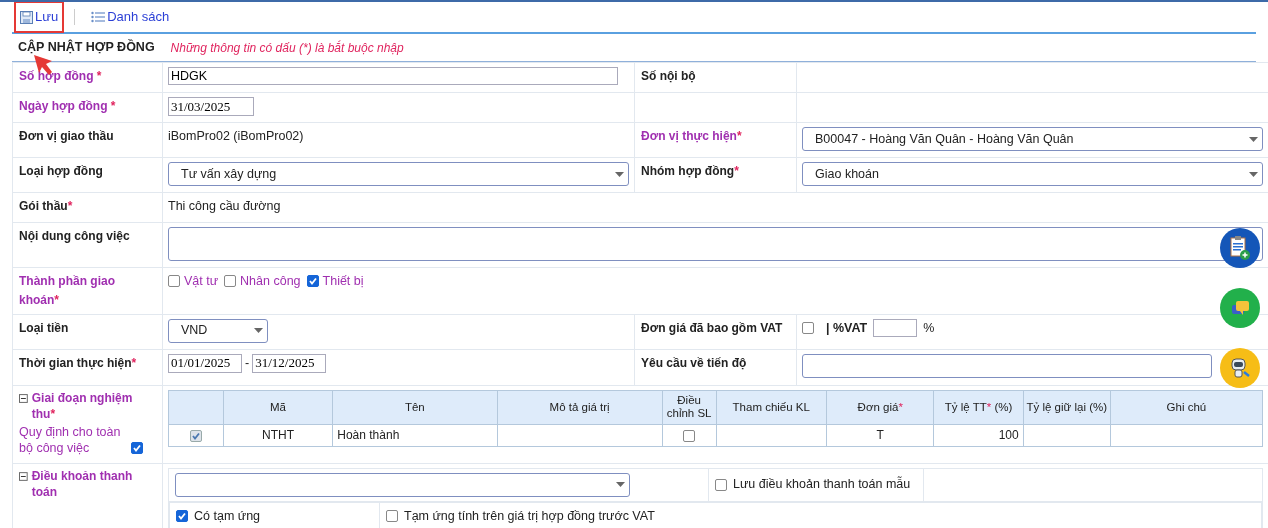 The width and height of the screenshot is (1268, 528). What do you see at coordinates (668, 76) in the screenshot?
I see `field-label: Số nội bộ` at bounding box center [668, 76].